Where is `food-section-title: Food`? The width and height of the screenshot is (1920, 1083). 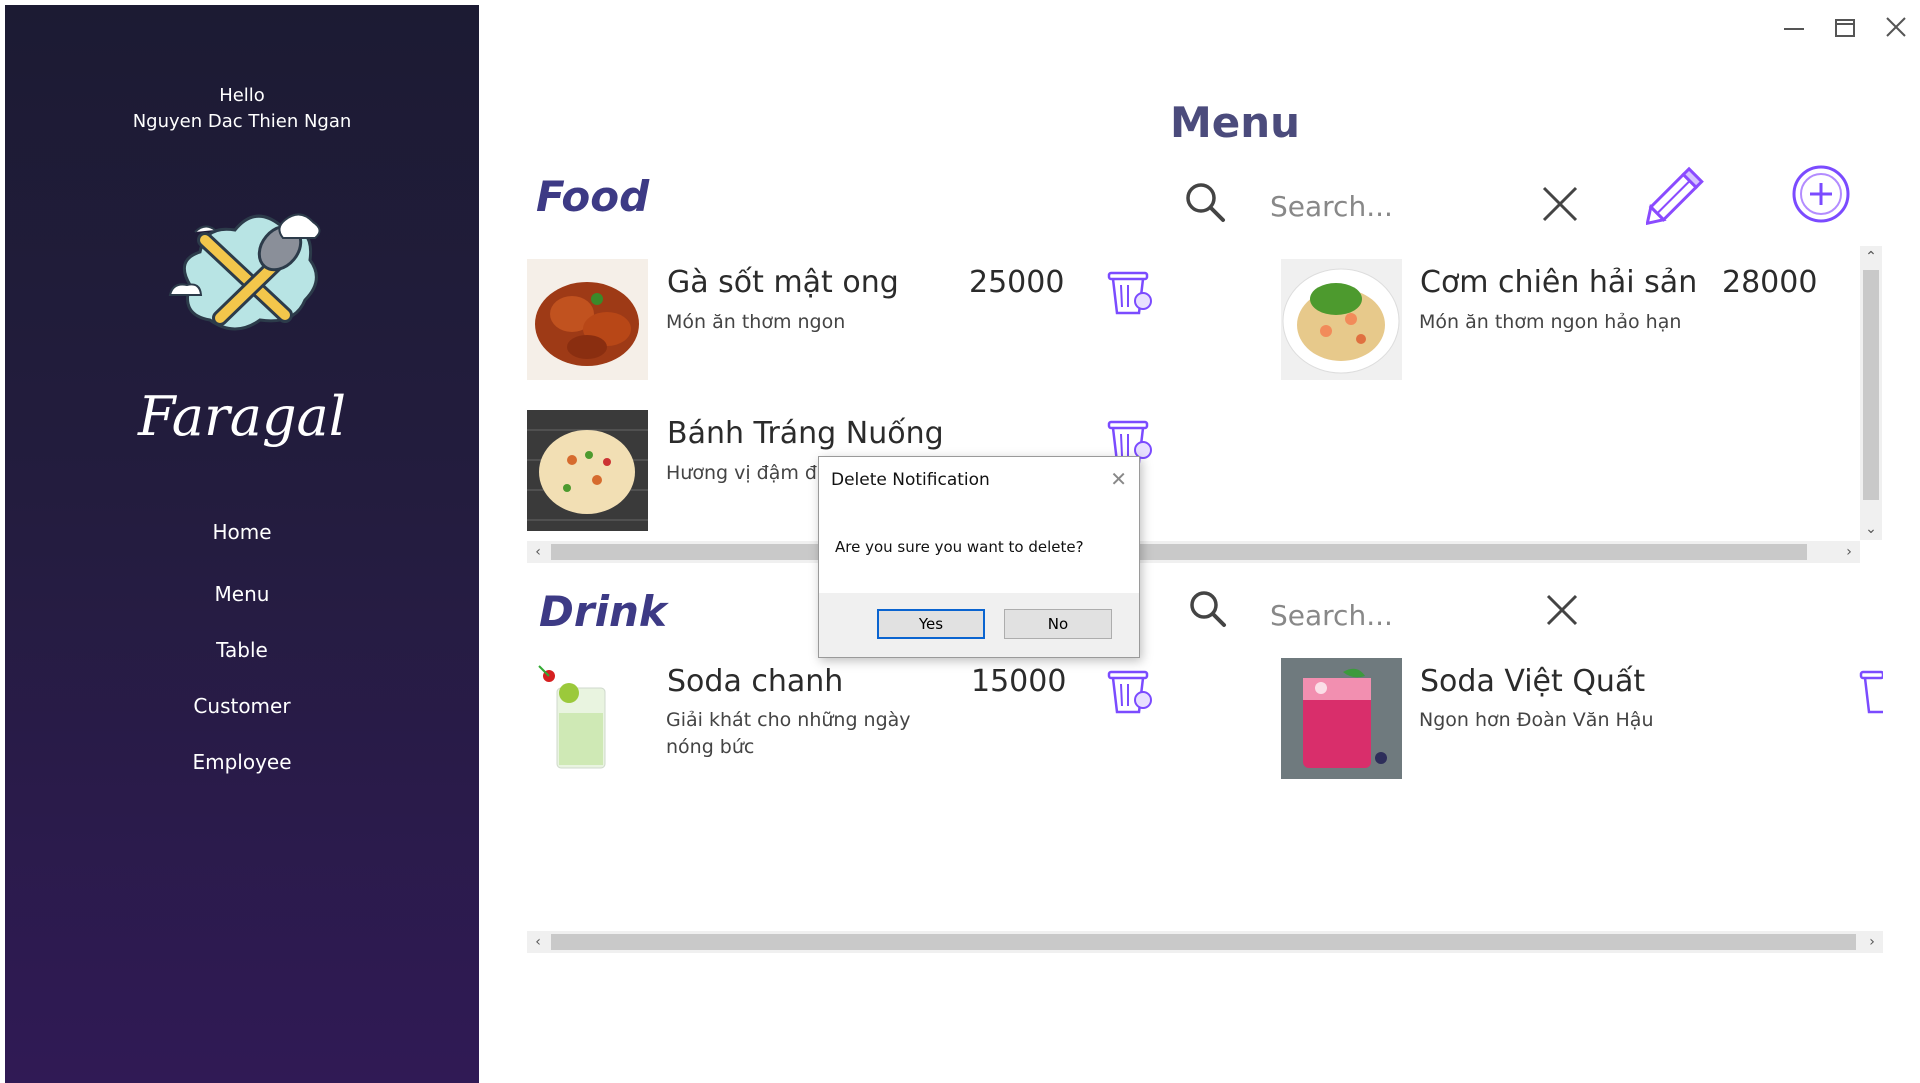 food-section-title: Food is located at coordinates (593, 196).